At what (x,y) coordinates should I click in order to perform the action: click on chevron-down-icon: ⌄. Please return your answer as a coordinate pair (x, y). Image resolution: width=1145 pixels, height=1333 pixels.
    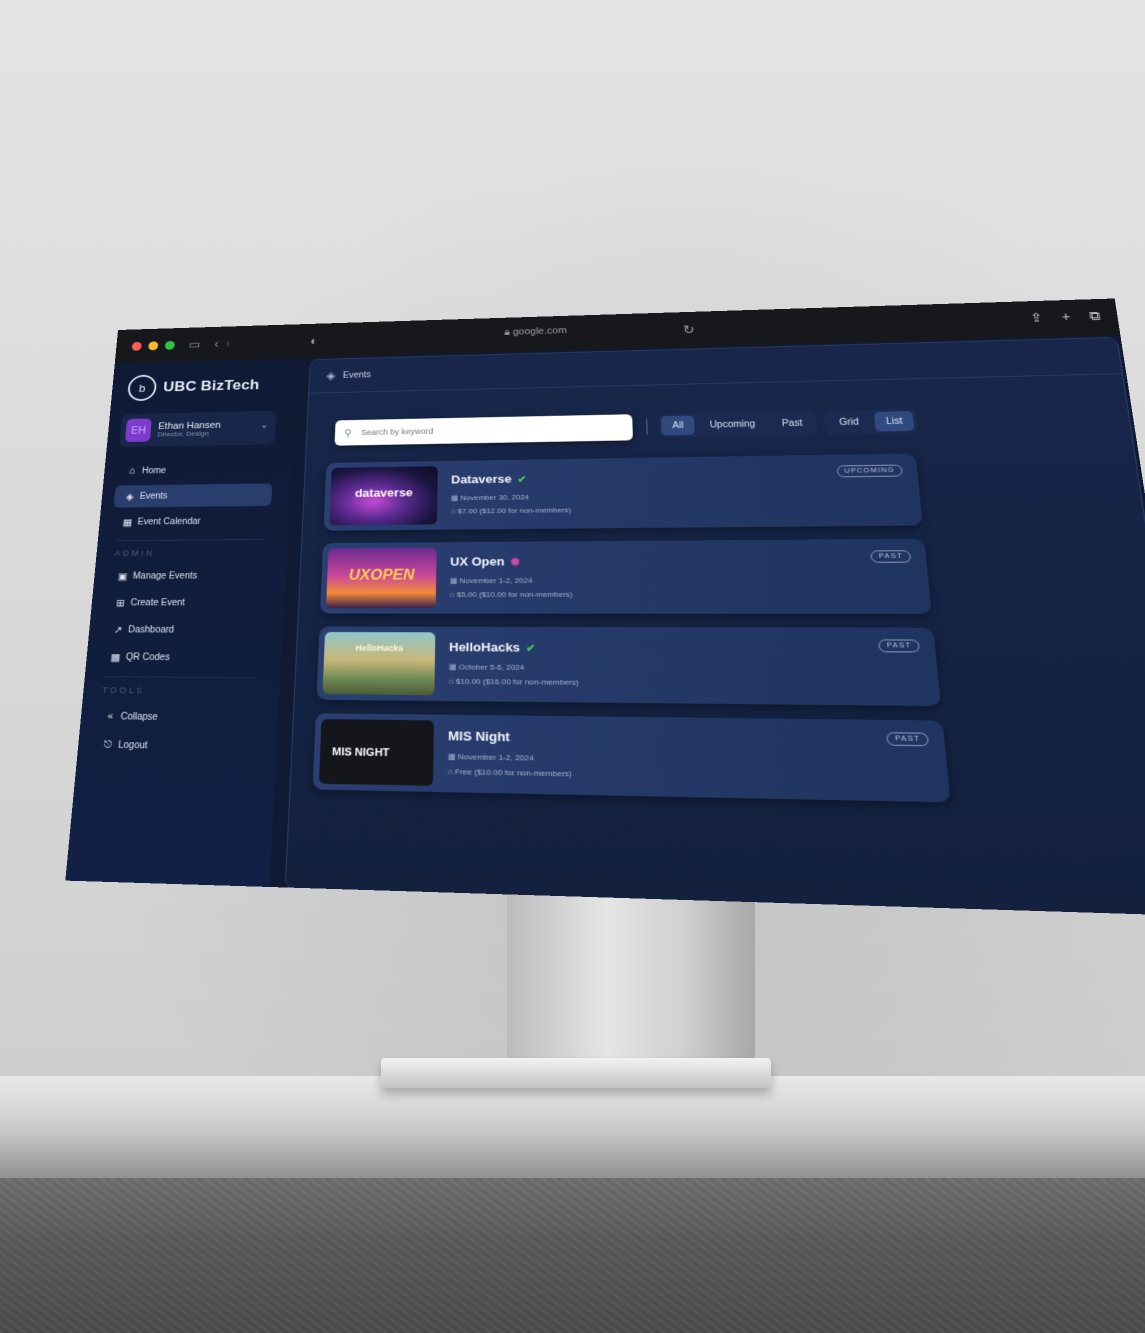
    Looking at the image, I should click on (264, 425).